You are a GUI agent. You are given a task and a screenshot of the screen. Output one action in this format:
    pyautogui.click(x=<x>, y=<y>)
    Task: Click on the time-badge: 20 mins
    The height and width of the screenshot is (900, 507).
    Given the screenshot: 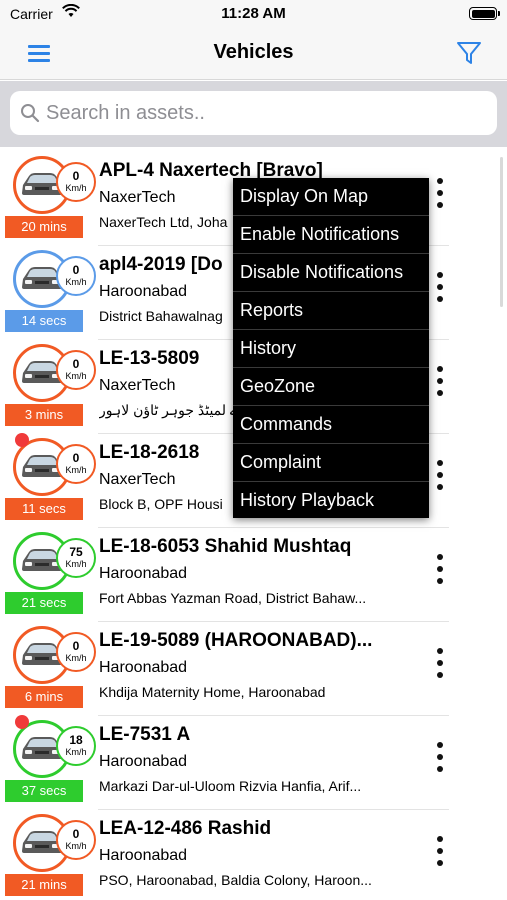 What is the action you would take?
    pyautogui.click(x=44, y=227)
    